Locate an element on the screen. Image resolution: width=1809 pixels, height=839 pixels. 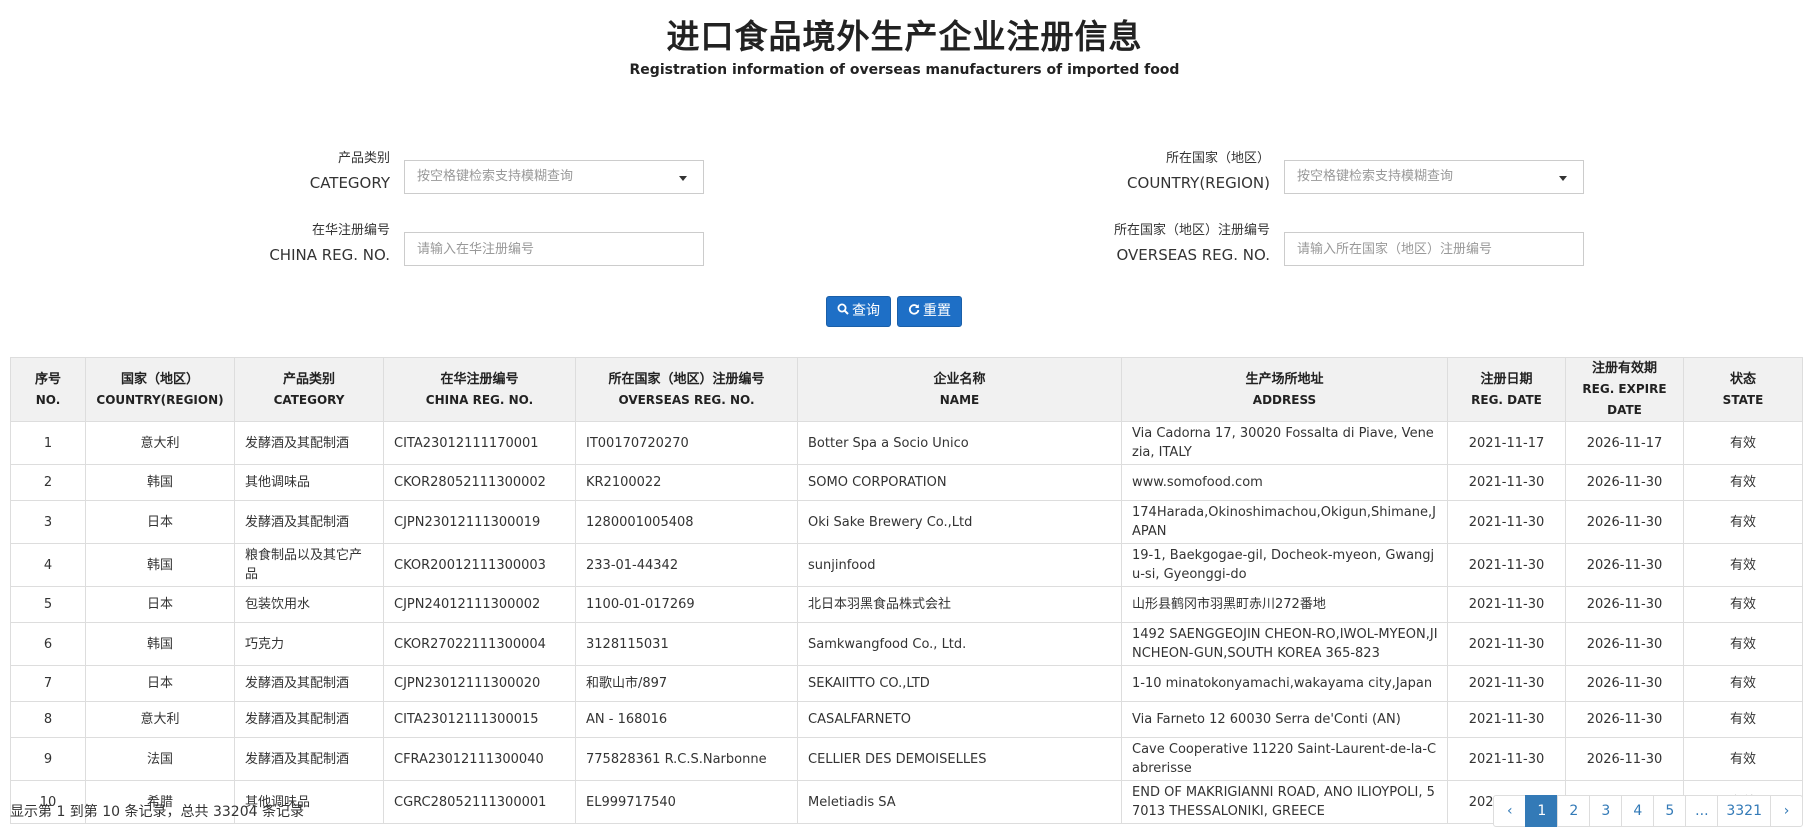
category-cell: 粮食制品以及其它产品 is located at coordinates (309, 565).